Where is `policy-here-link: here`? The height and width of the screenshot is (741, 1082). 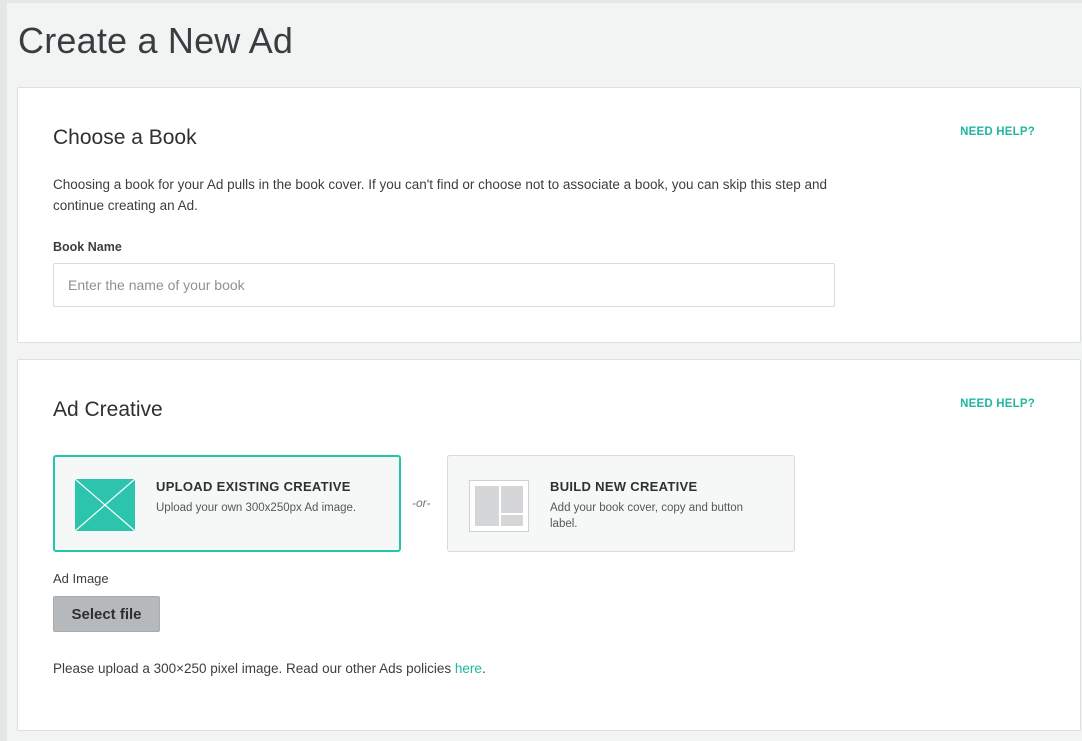 policy-here-link: here is located at coordinates (468, 668).